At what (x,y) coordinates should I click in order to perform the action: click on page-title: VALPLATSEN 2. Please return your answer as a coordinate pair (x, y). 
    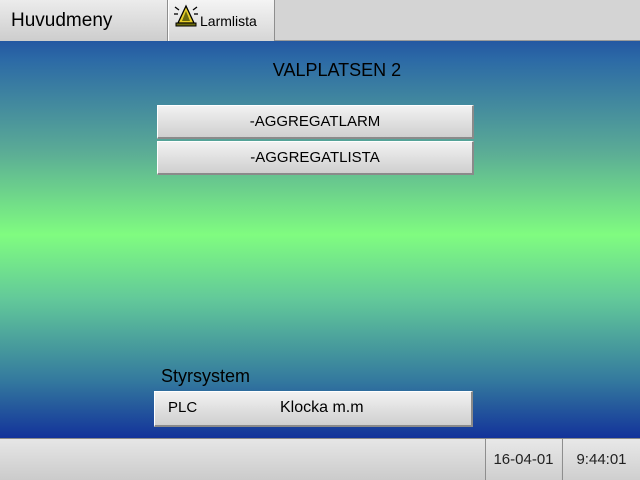
    Looking at the image, I should click on (337, 70).